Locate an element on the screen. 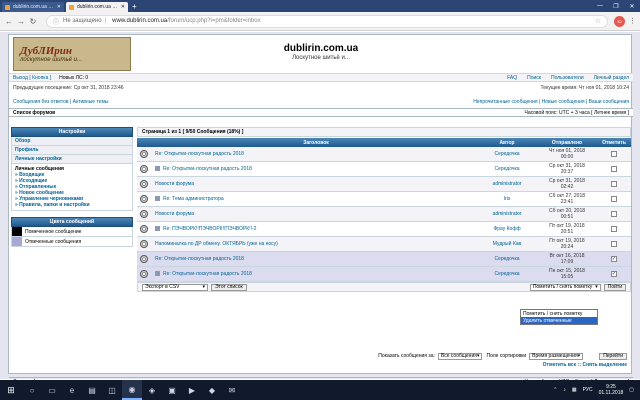 The height and width of the screenshot is (400, 640). action-select: Пометить / снять пометку ▾ is located at coordinates (565, 287).